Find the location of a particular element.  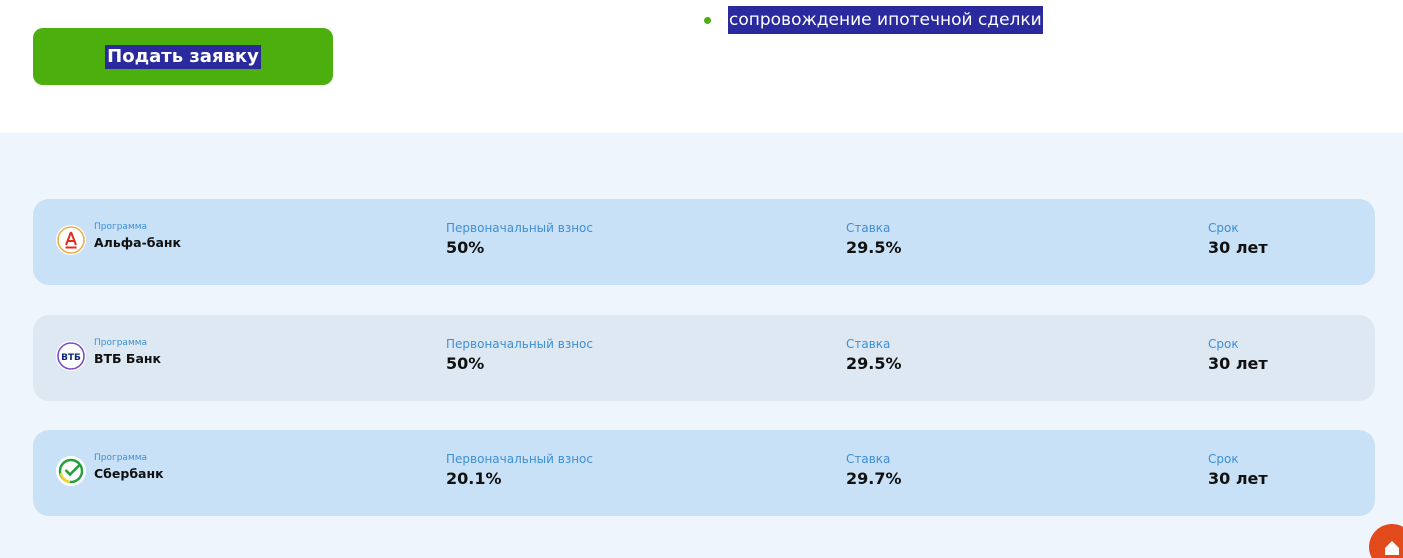

apply-button-label: Подать заявку is located at coordinates (183, 56).